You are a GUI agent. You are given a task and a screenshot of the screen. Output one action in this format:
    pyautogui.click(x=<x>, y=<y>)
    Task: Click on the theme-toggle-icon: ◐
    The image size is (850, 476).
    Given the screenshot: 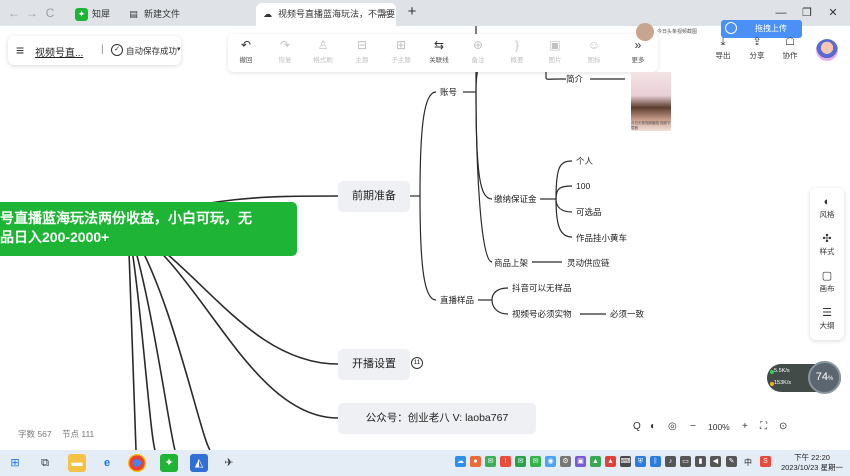 What is the action you would take?
    pyautogui.click(x=653, y=427)
    